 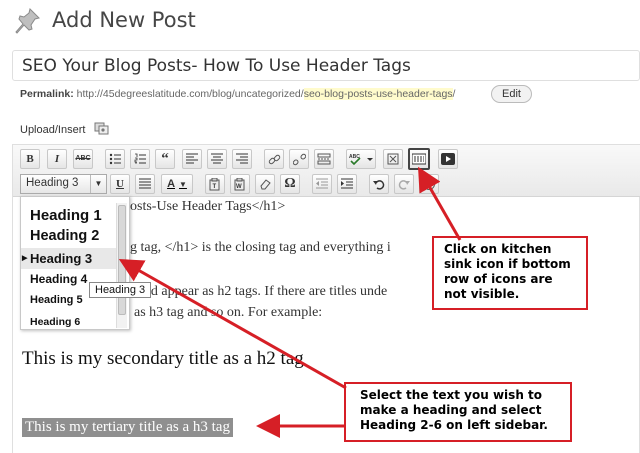 I want to click on bullet-list-icon, so click(x=115, y=159).